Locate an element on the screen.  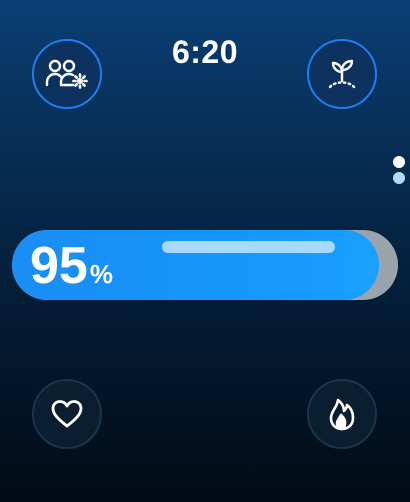
page-indicator is located at coordinates (400, 172).